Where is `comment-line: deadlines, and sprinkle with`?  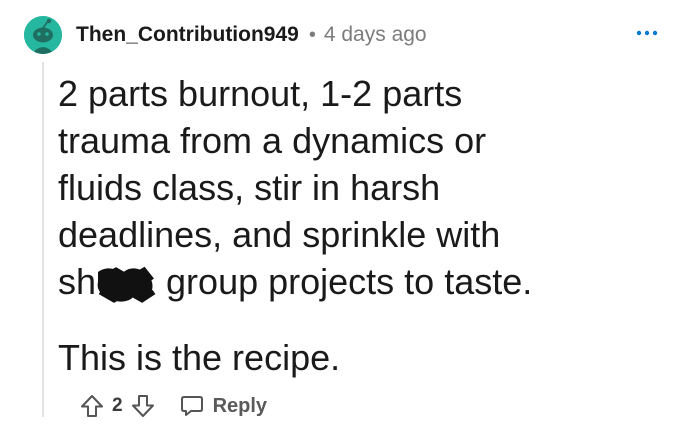
comment-line: deadlines, and sprinkle with is located at coordinates (279, 234).